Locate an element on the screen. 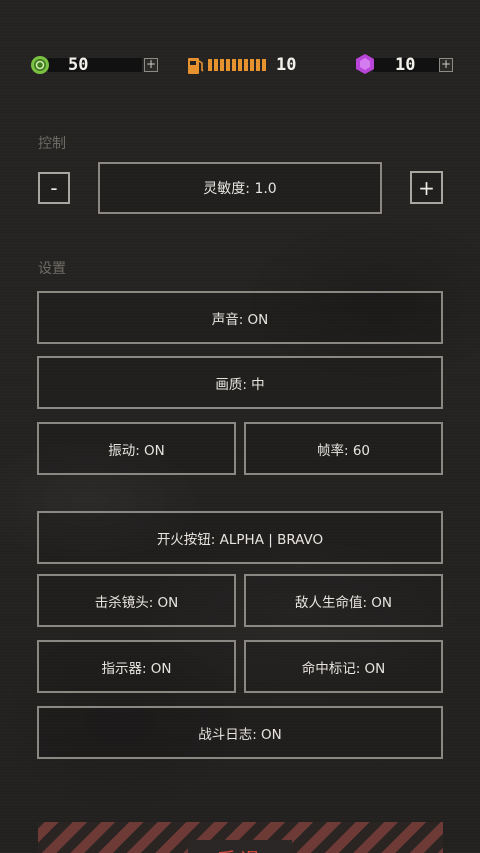 This screenshot has height=853, width=480. kill-cam-toggle-button: 击杀镜头: ON is located at coordinates (136, 600).